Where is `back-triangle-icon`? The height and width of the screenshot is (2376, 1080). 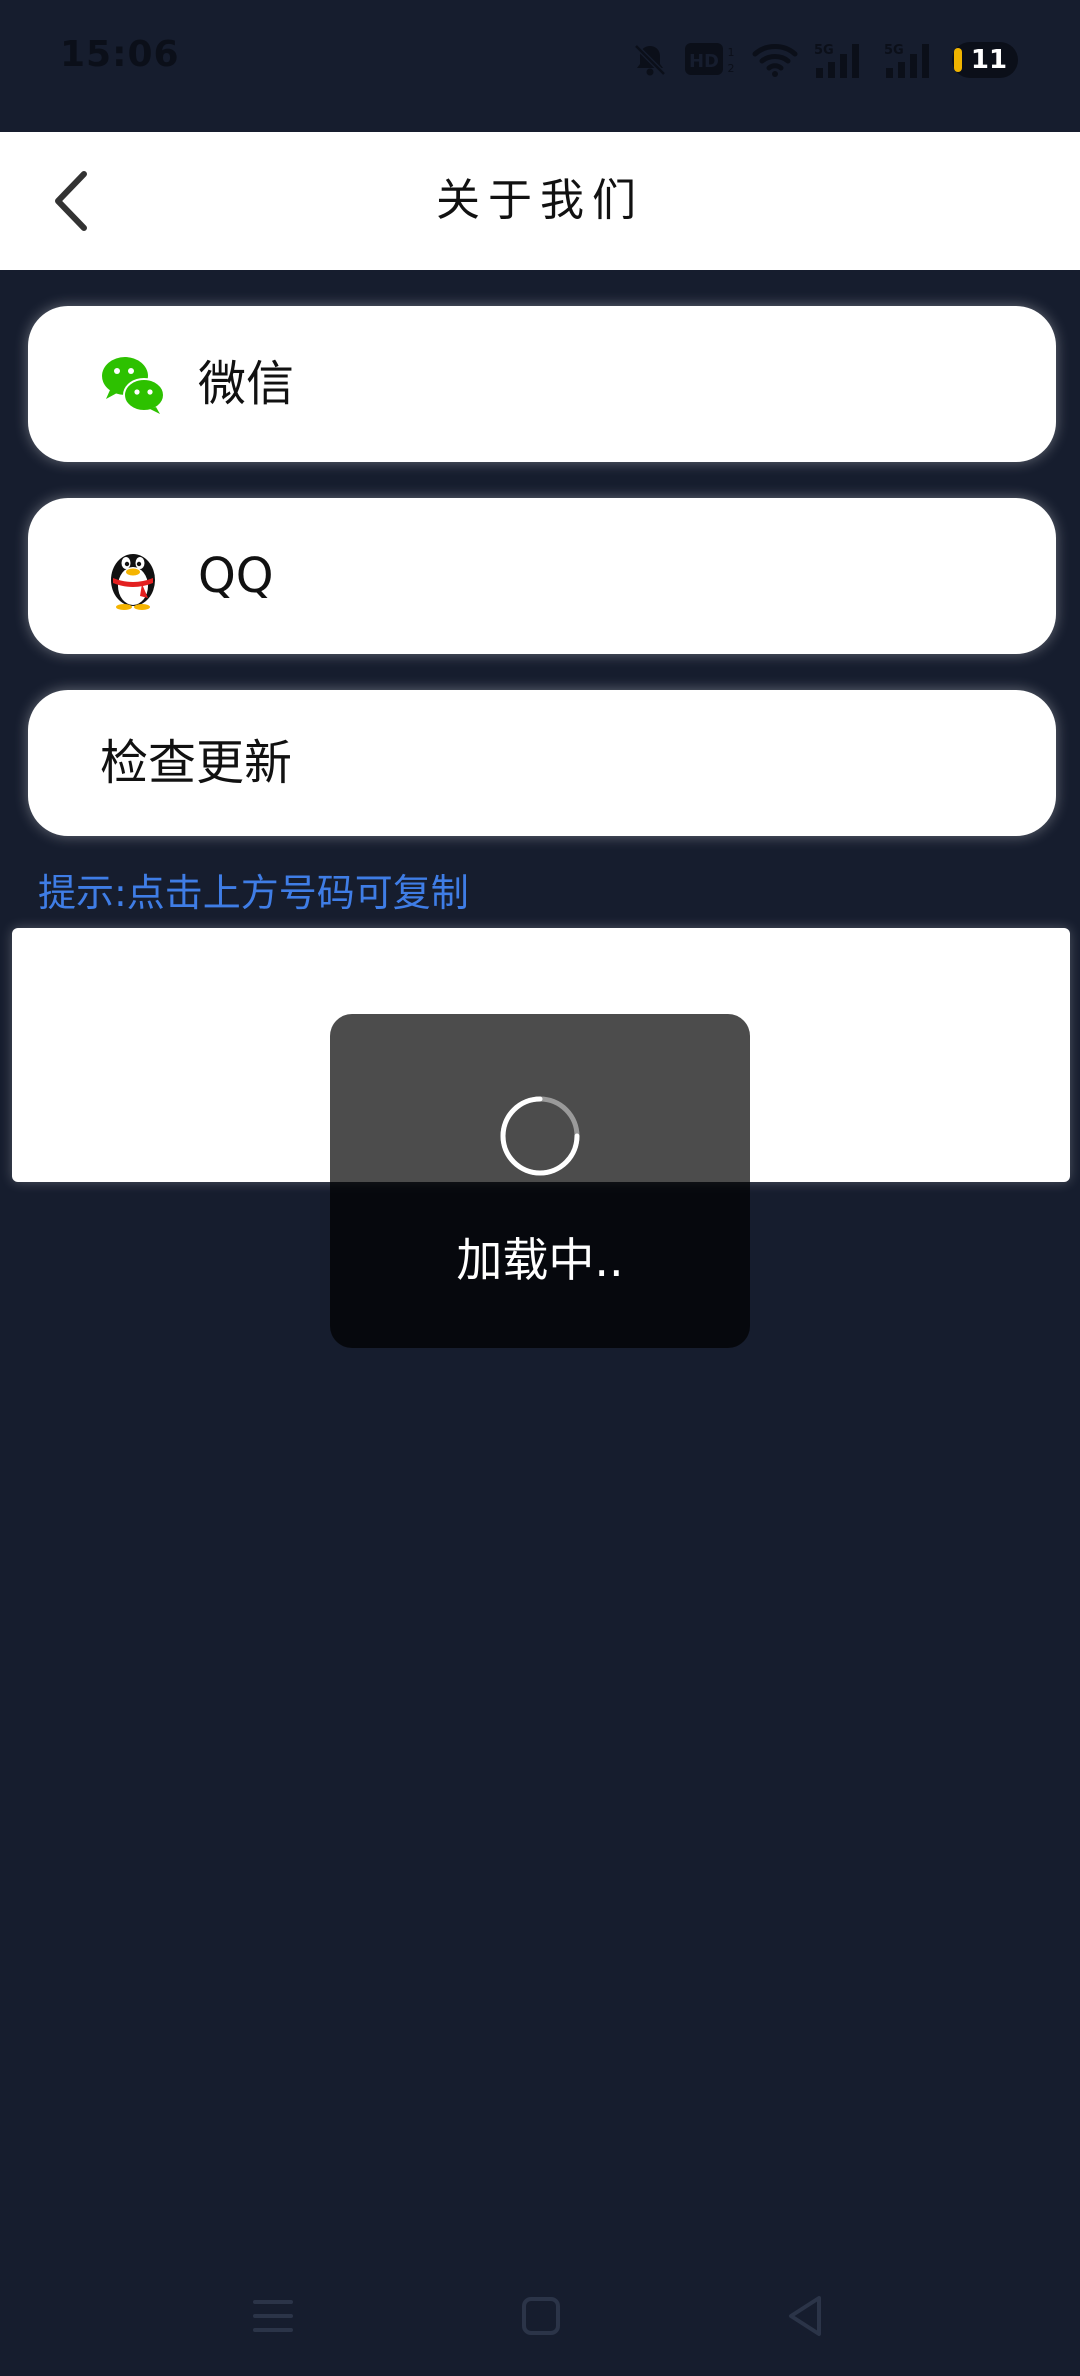 back-triangle-icon is located at coordinates (805, 2316).